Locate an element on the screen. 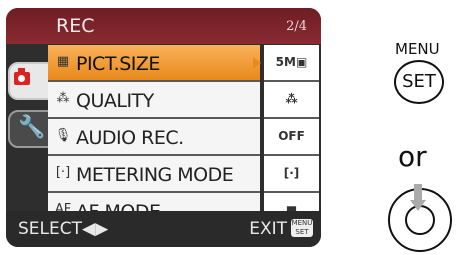 This screenshot has height=255, width=466. tab-rec is located at coordinates (30, 81).